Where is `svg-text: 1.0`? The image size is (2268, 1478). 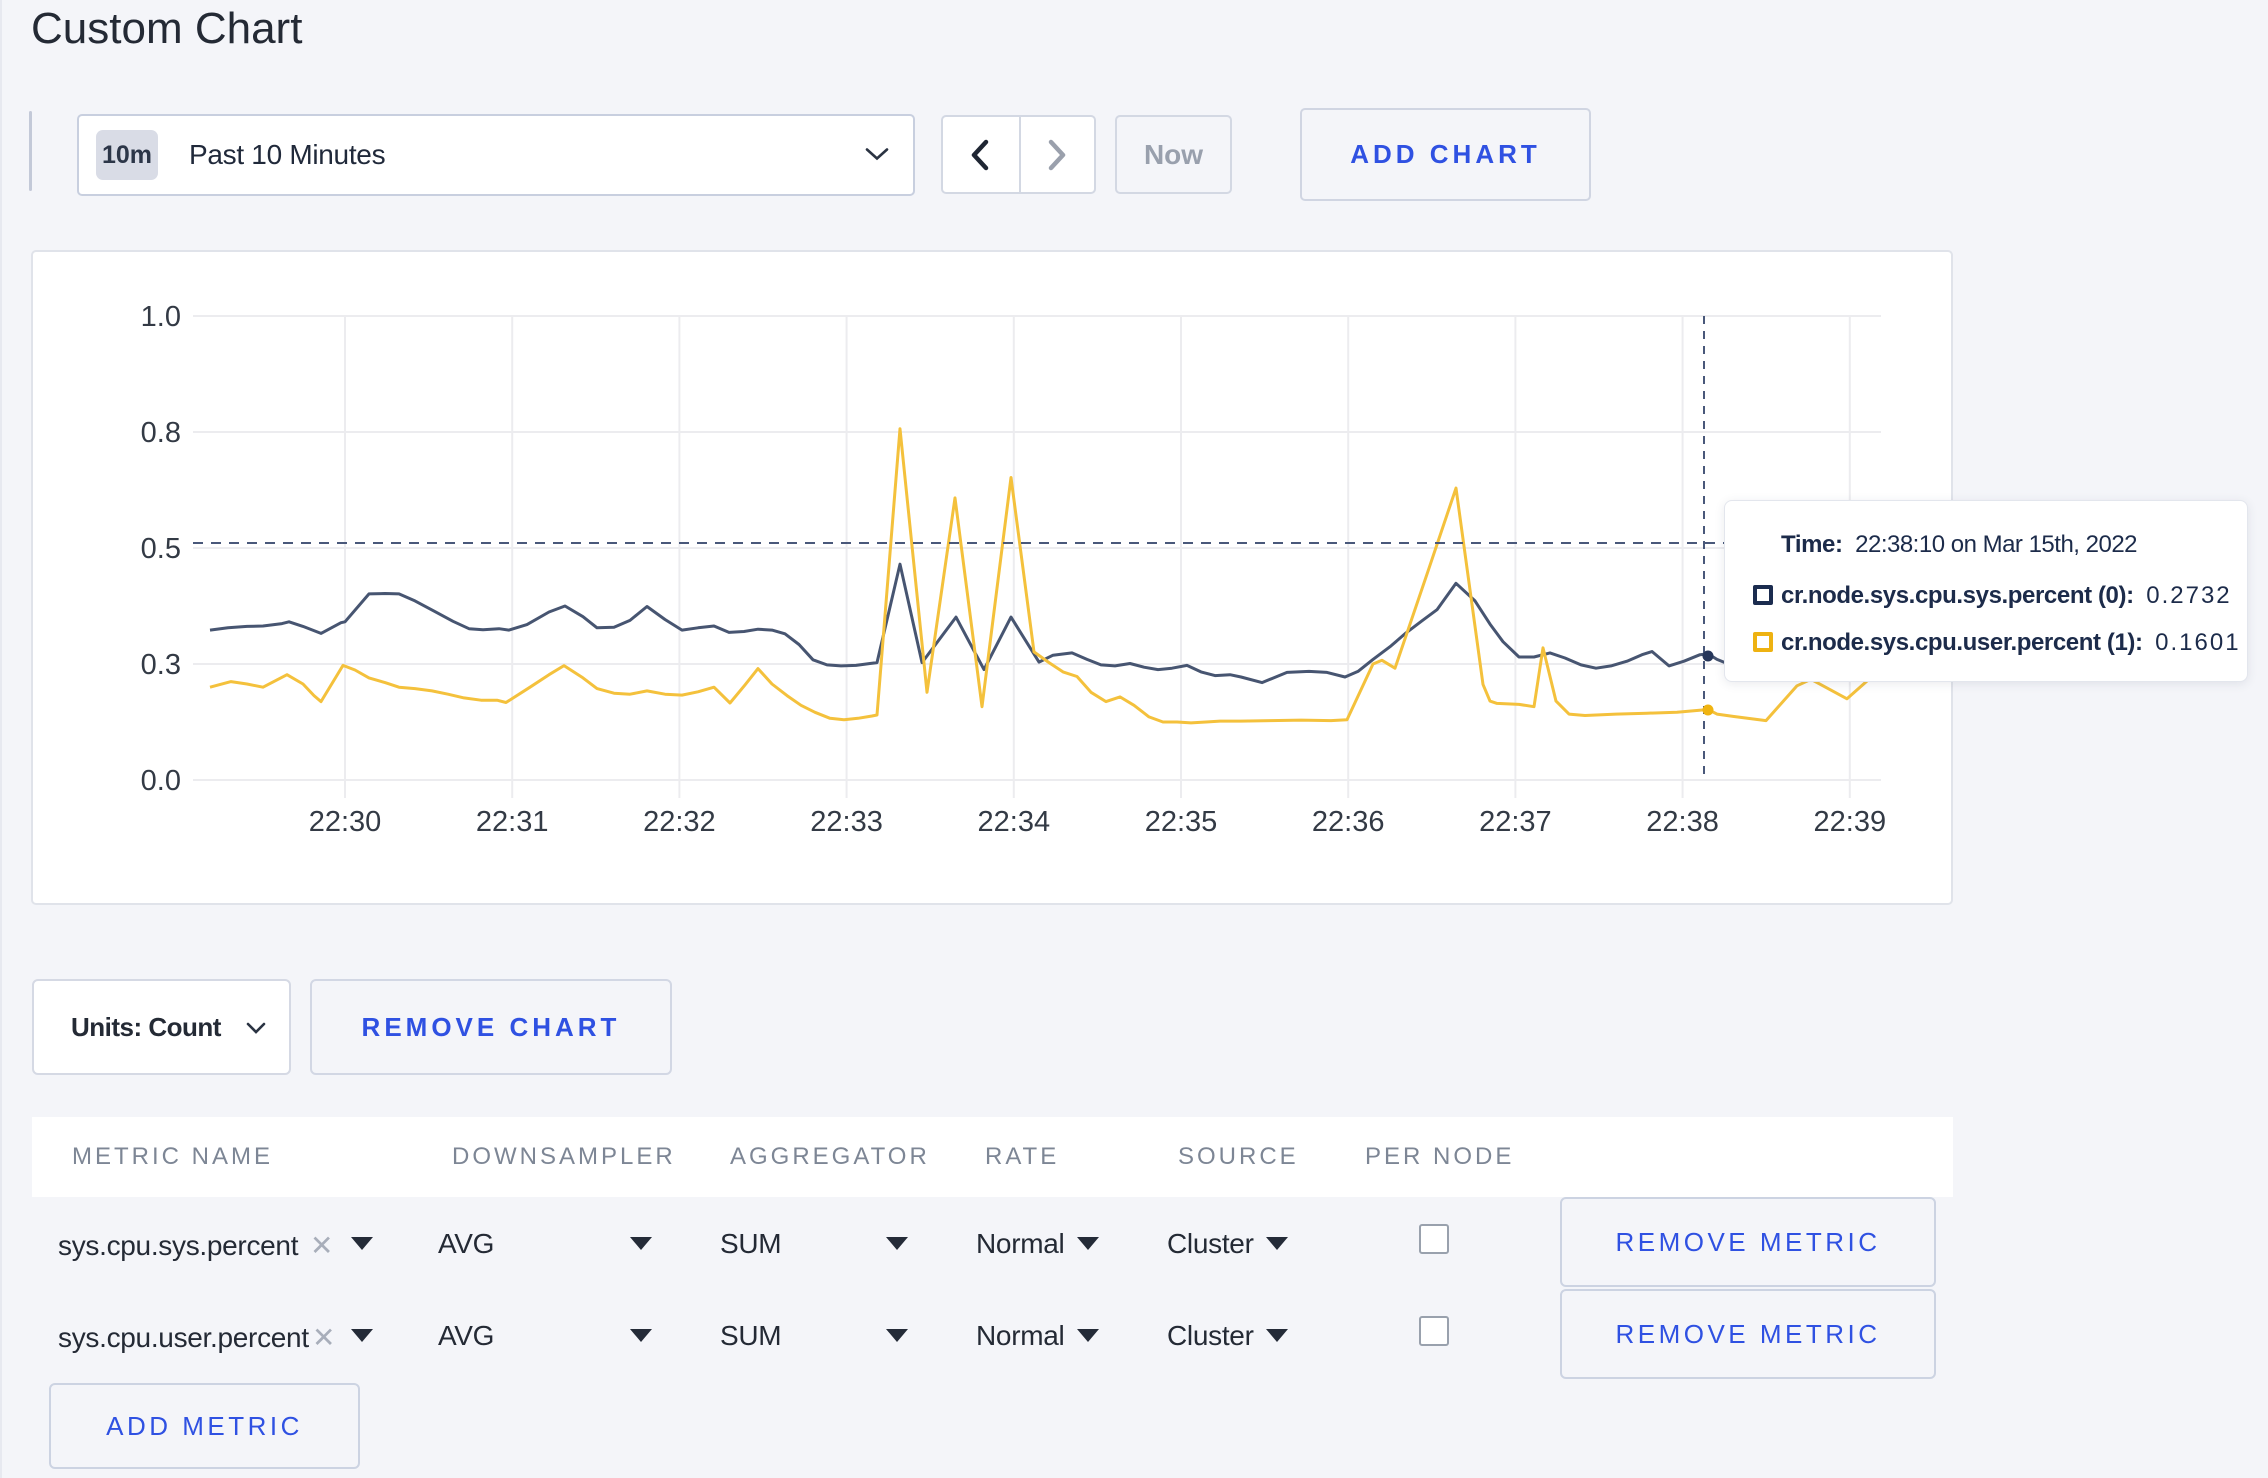
svg-text: 1.0 is located at coordinates (161, 317).